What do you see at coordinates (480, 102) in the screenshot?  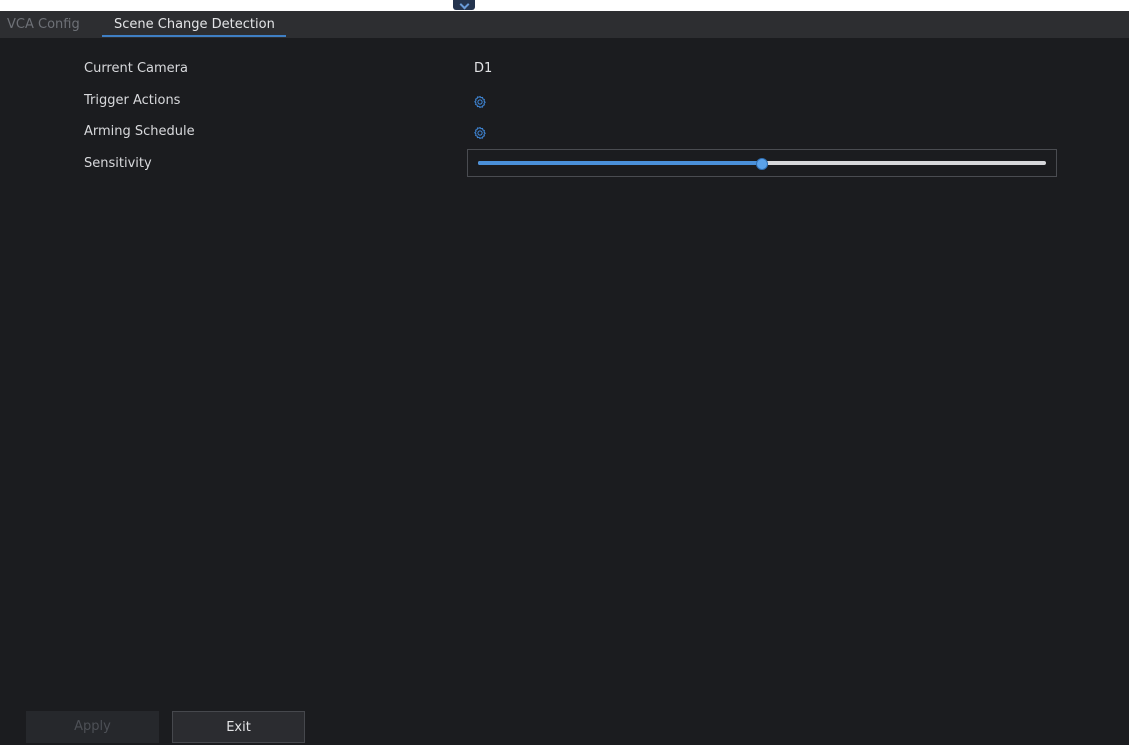 I see `trigger-actions-gear-icon` at bounding box center [480, 102].